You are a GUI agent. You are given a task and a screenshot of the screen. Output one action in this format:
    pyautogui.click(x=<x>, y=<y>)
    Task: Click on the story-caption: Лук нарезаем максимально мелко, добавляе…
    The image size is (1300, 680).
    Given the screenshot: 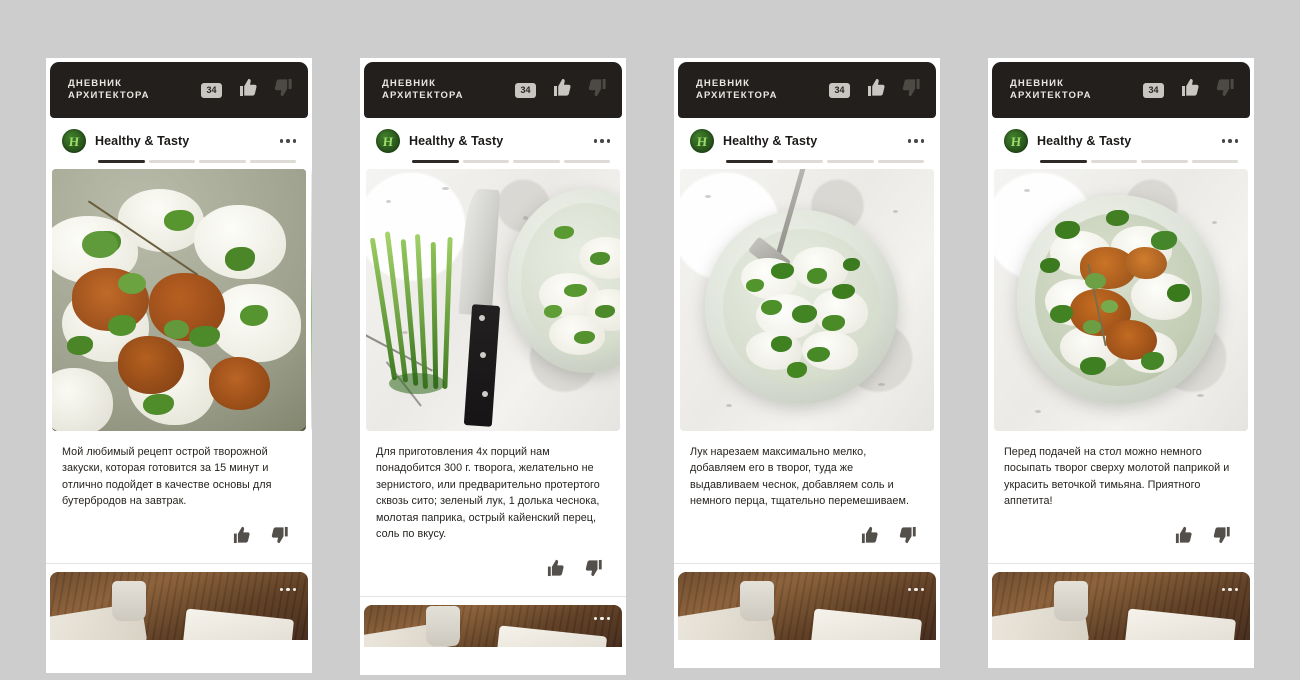 What is the action you would take?
    pyautogui.click(x=799, y=476)
    